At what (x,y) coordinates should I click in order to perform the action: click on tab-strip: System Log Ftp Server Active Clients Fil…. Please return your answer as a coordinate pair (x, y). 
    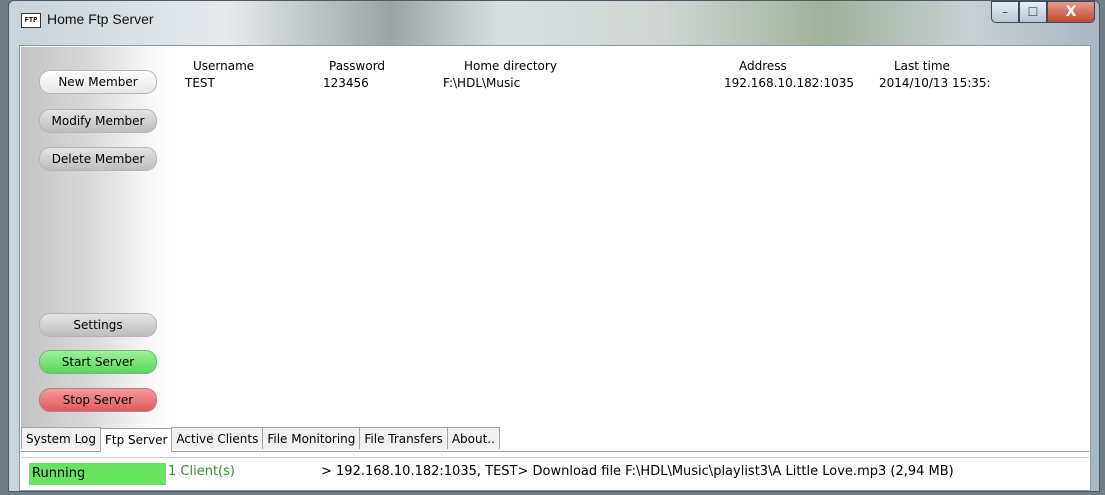
    Looking at the image, I should click on (260, 439).